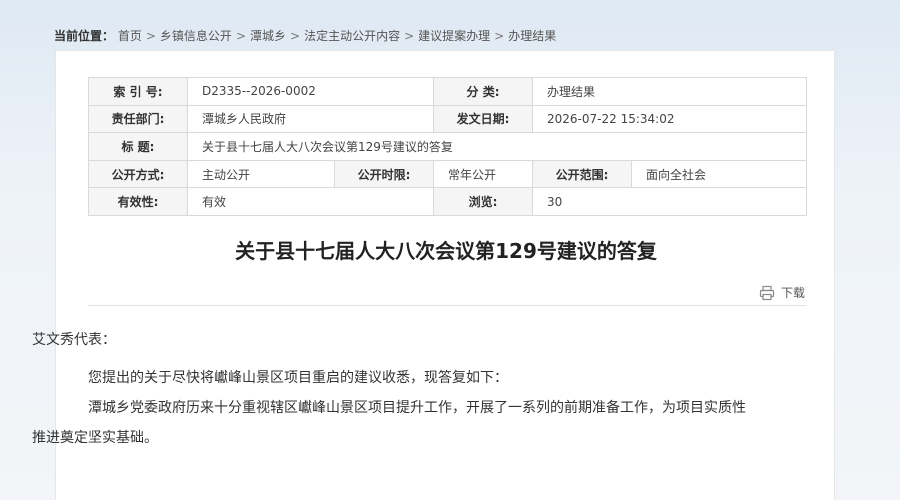 The image size is (900, 500). I want to click on table-row: 索 引 号: D2335--2026-0002 分 类: 办理结果, so click(448, 91).